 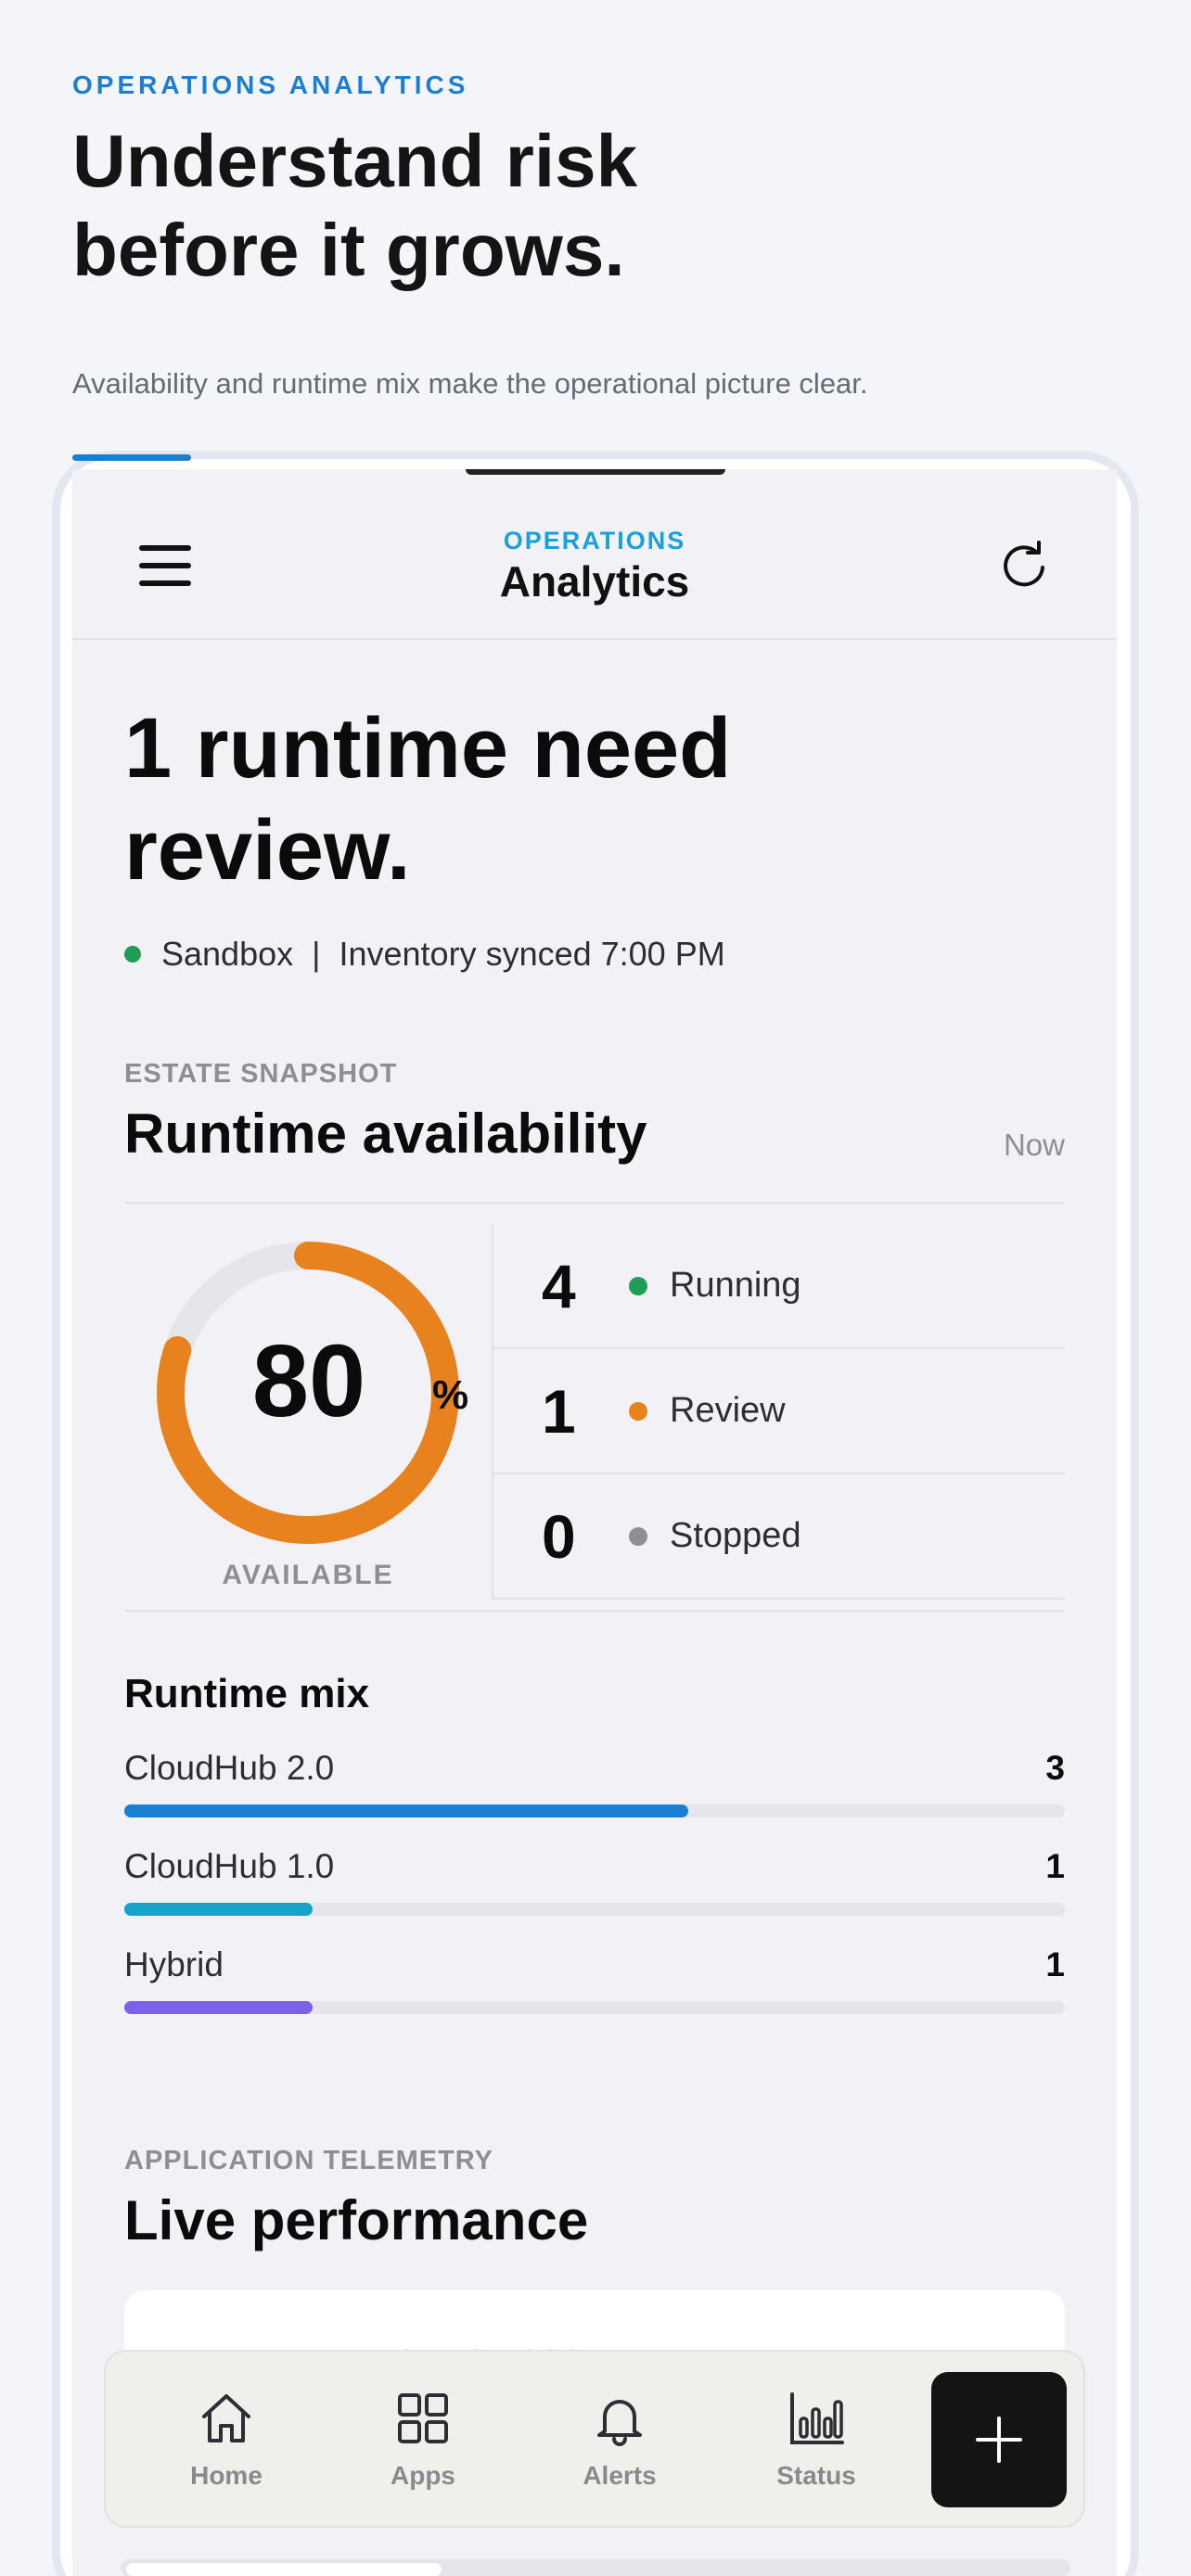 I want to click on header-eyebrow: OPERATIONS, so click(x=594, y=541).